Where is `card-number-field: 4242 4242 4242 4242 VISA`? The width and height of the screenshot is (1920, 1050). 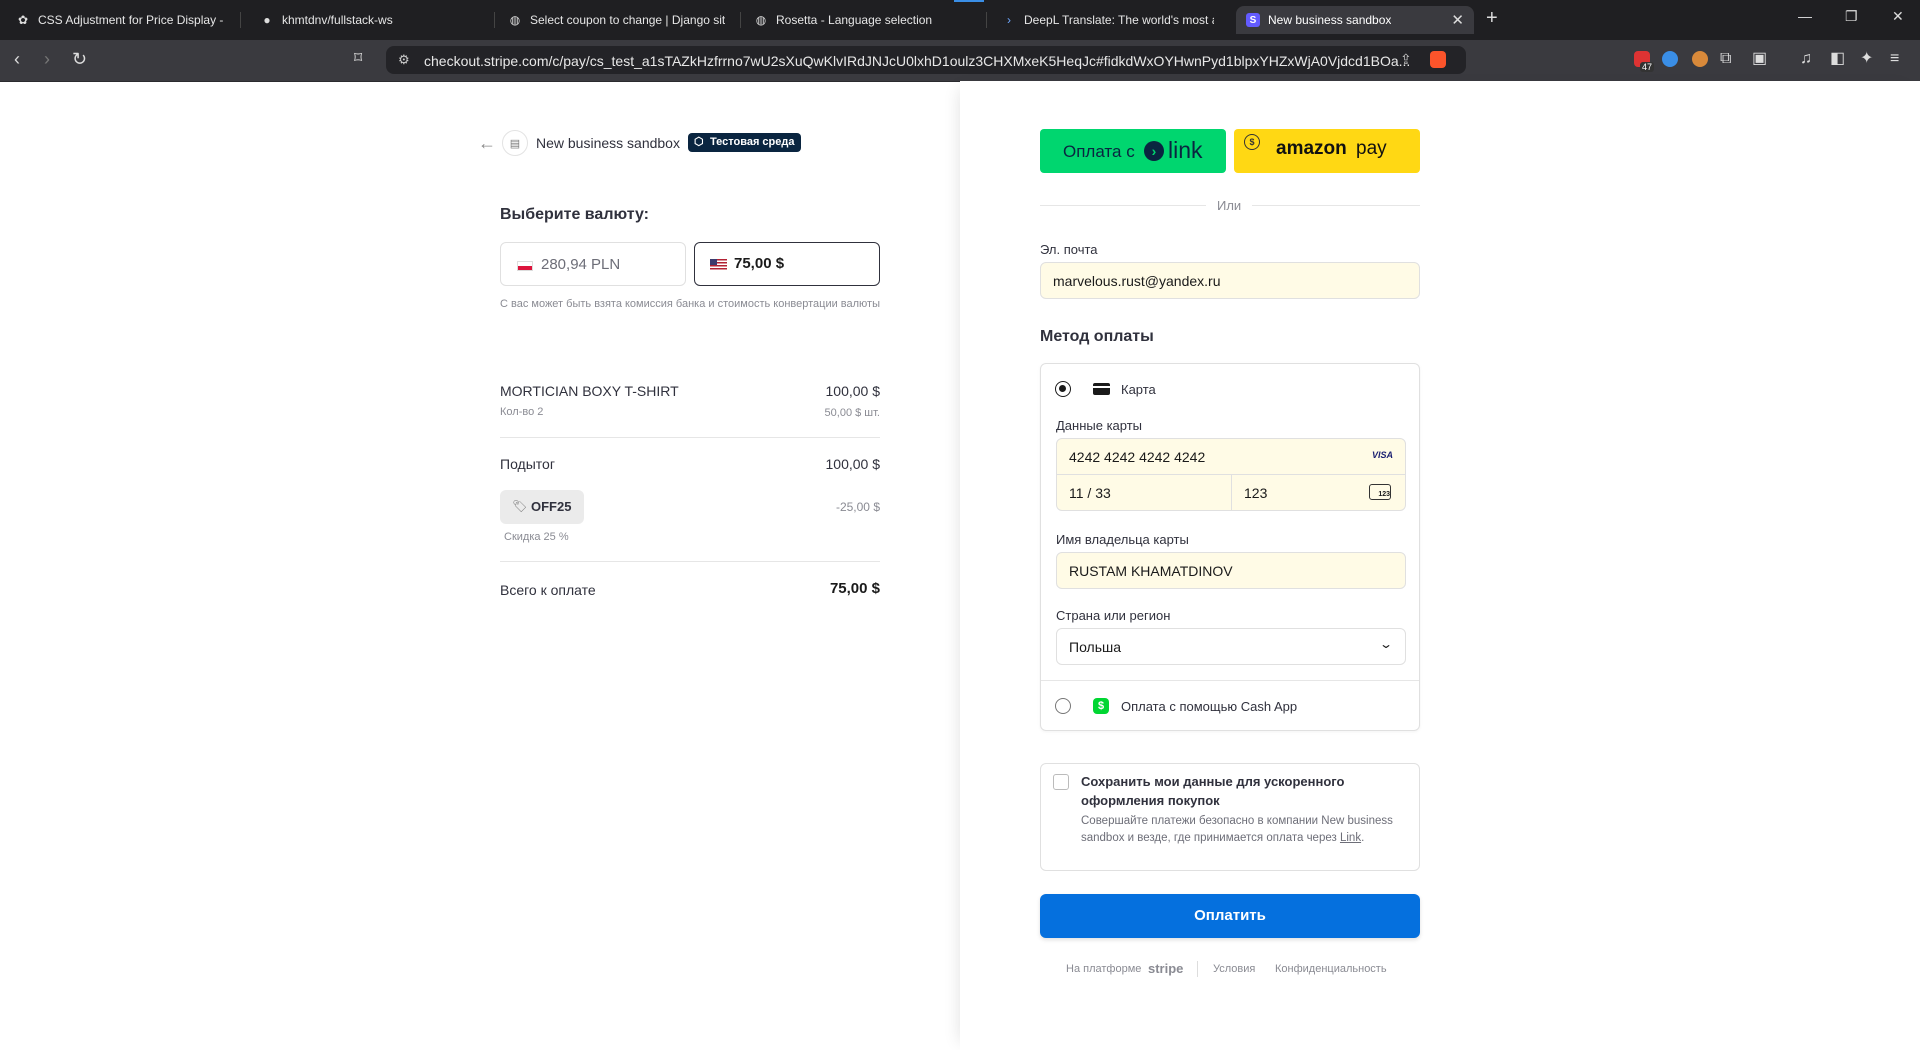
card-number-field: 4242 4242 4242 4242 VISA is located at coordinates (1231, 456).